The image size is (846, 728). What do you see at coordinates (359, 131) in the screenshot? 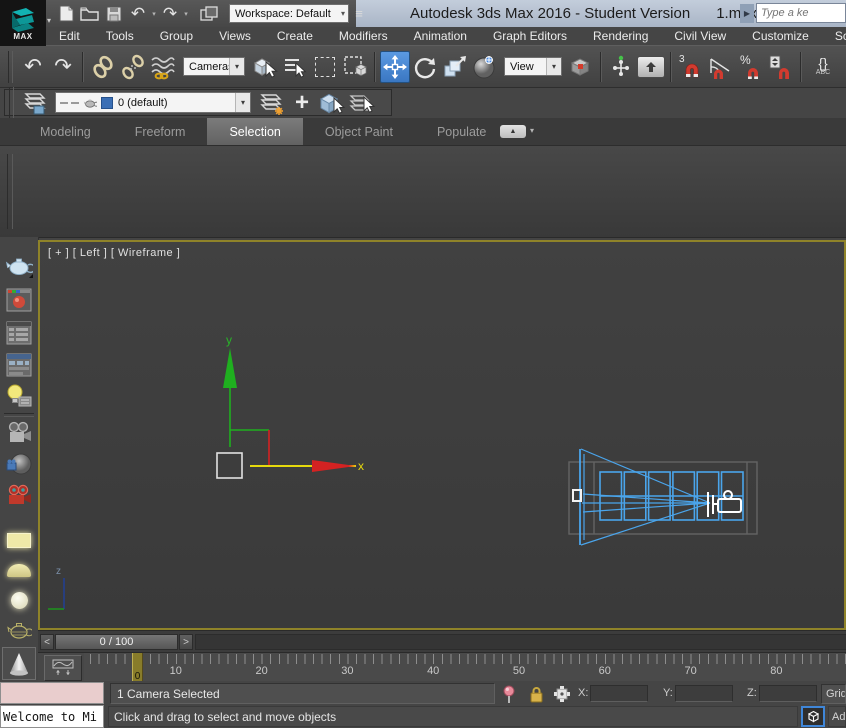
I see `ribbon-tab: Object Paint` at bounding box center [359, 131].